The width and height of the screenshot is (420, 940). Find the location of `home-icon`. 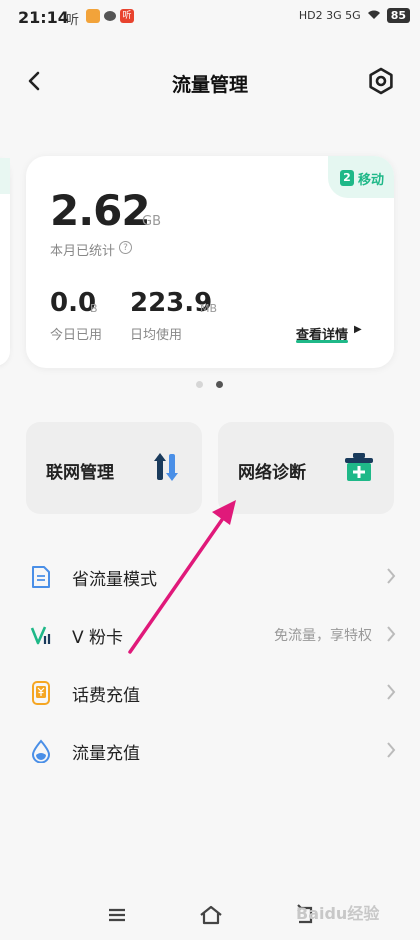

home-icon is located at coordinates (211, 915).